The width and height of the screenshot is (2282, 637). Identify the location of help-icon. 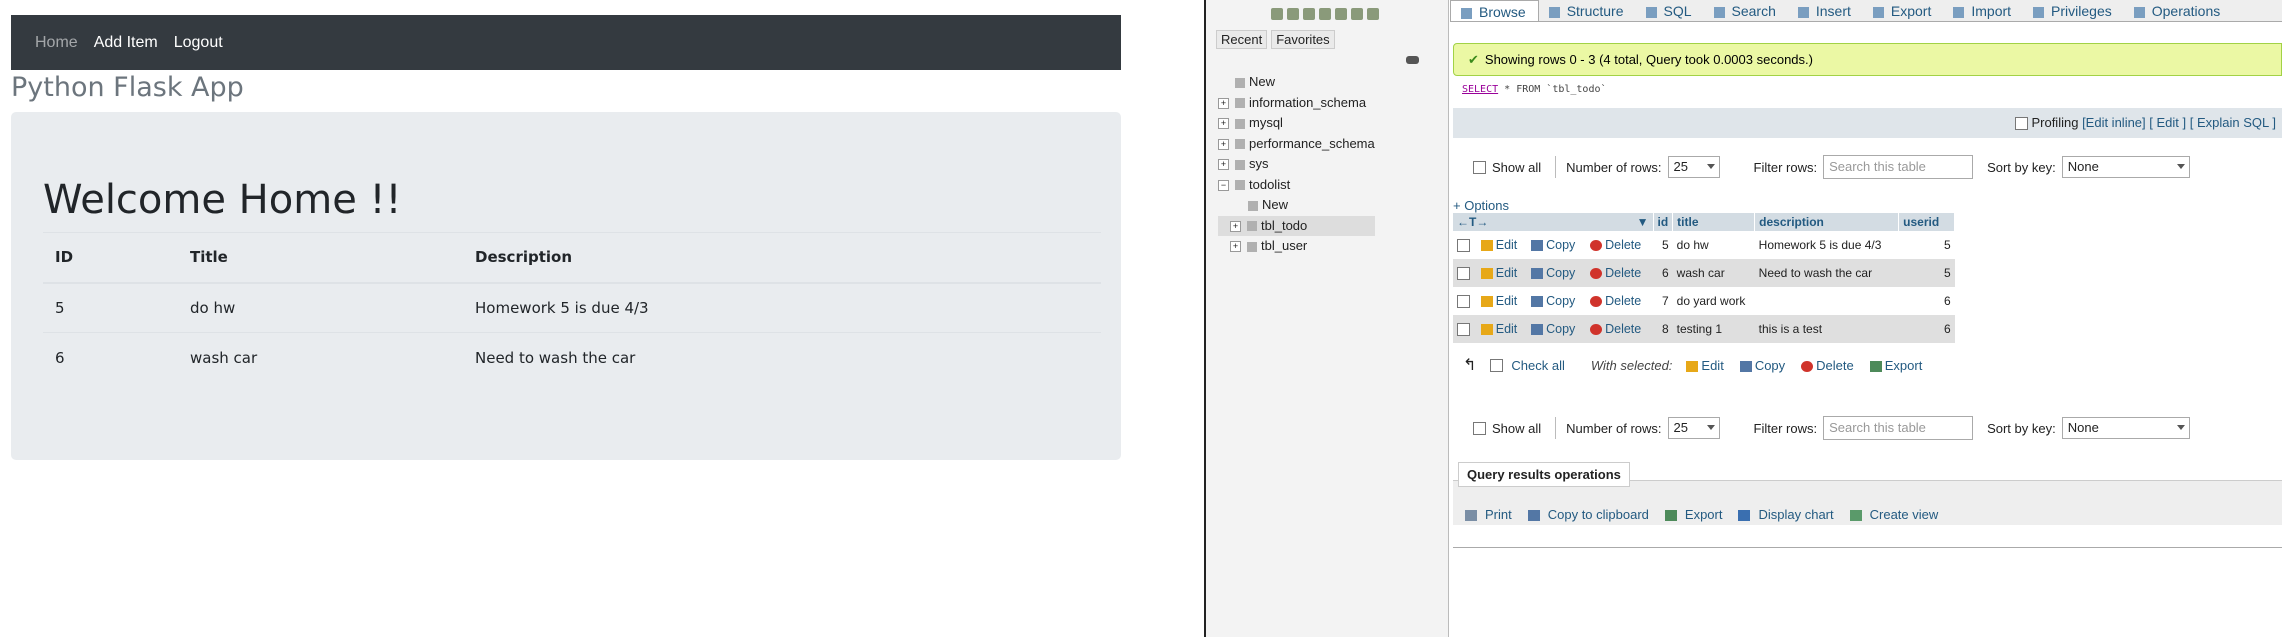
(1309, 14).